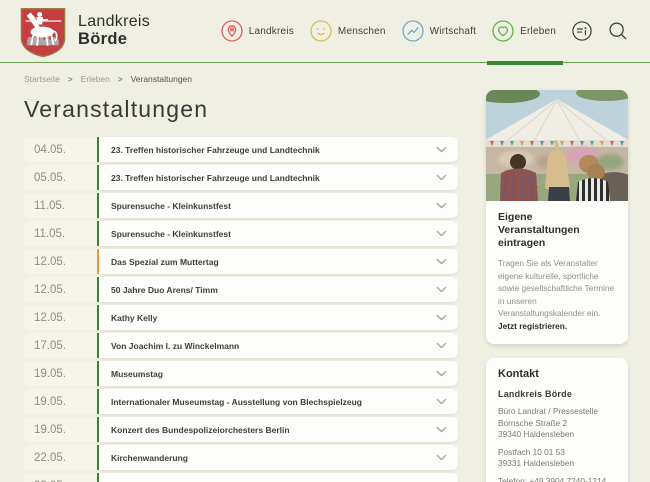 The image size is (650, 482). Describe the element at coordinates (60, 149) in the screenshot. I see `event-date: 04.05.` at that location.